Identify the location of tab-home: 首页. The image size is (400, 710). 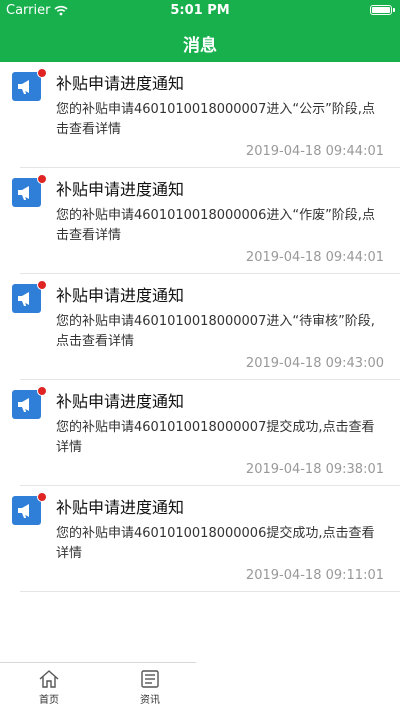
(49, 687).